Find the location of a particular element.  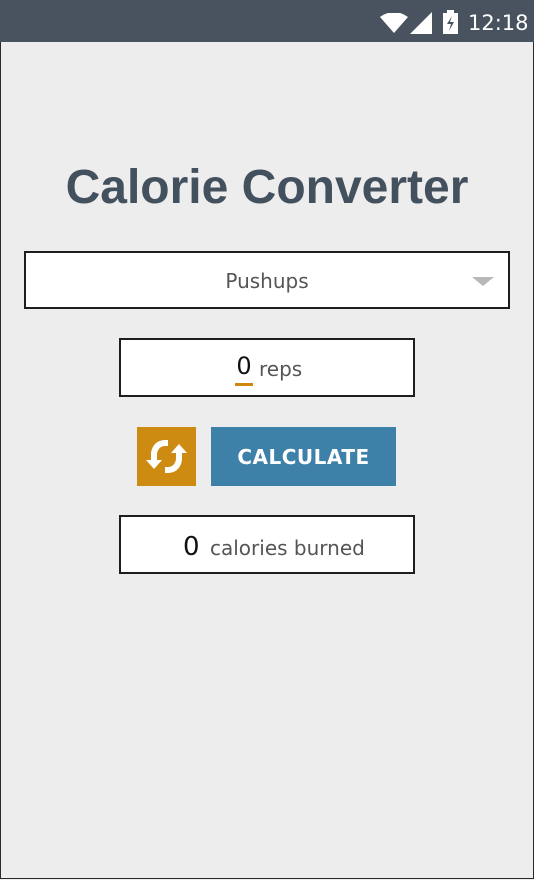

dropdown-arrow-icon is located at coordinates (483, 281).